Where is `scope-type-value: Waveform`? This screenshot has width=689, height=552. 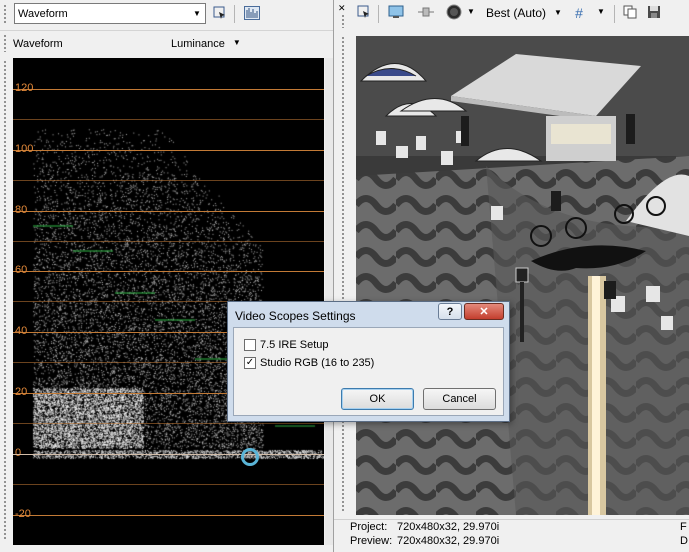 scope-type-value: Waveform is located at coordinates (43, 13).